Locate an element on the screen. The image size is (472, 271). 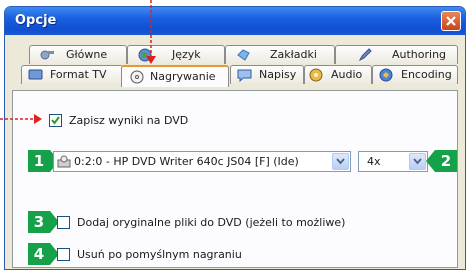
bookmark-icon is located at coordinates (243, 55).